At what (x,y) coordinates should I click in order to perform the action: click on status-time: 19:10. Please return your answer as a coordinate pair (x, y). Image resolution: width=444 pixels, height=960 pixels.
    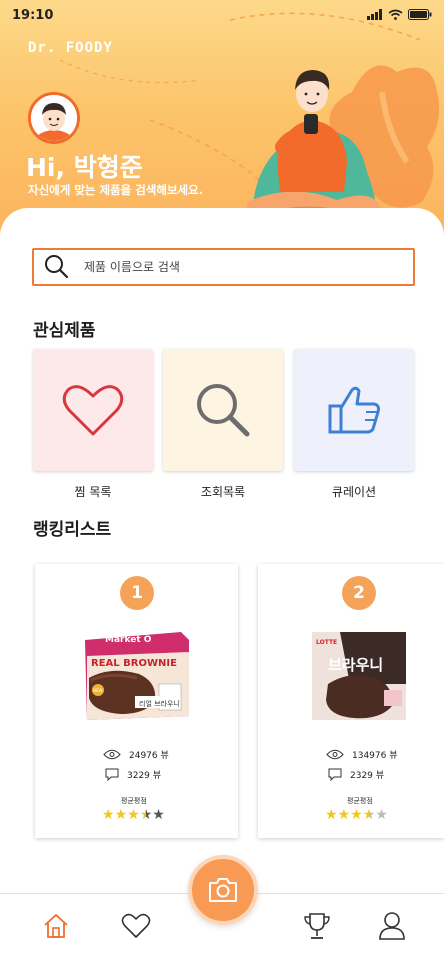
    Looking at the image, I should click on (33, 15).